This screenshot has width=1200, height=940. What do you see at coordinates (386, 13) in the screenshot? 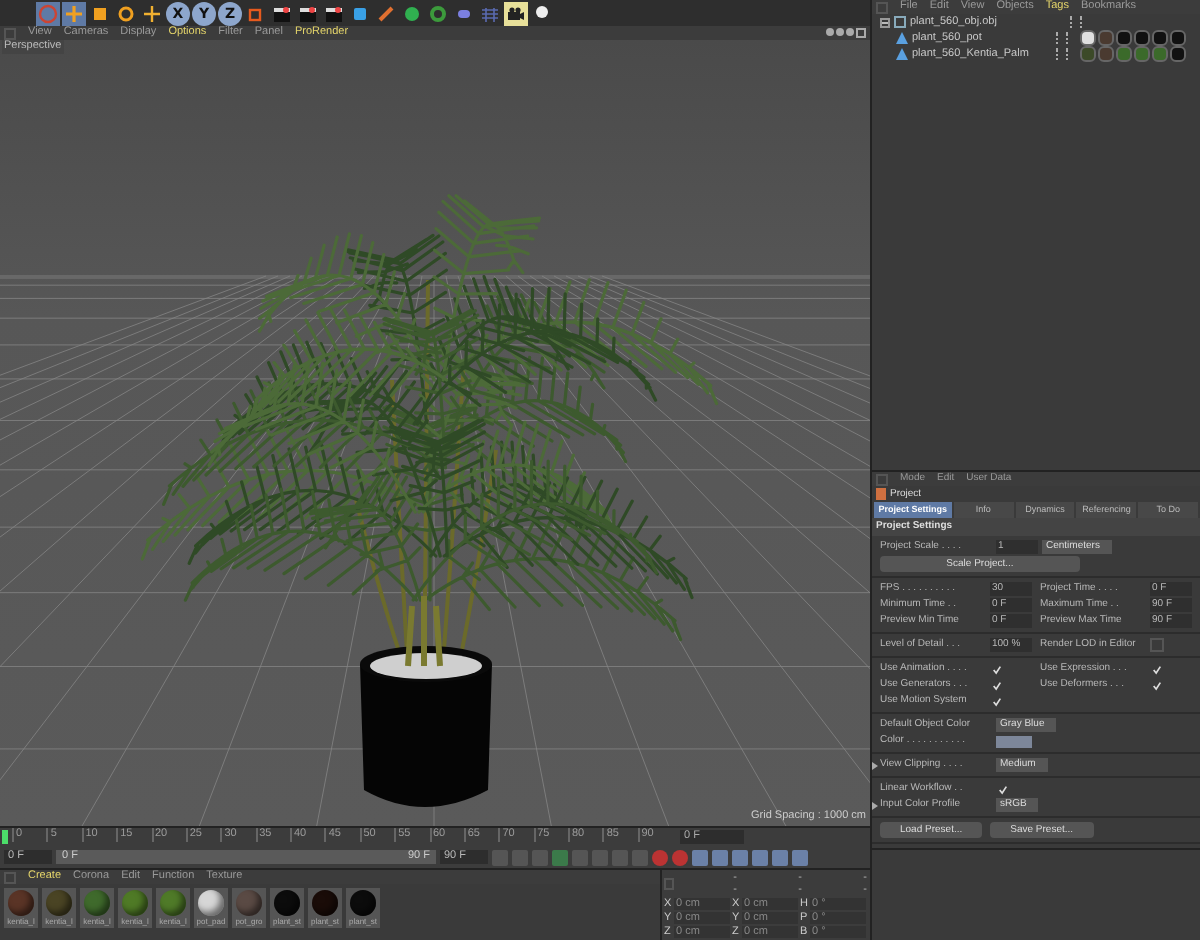
I see `pen-icon` at bounding box center [386, 13].